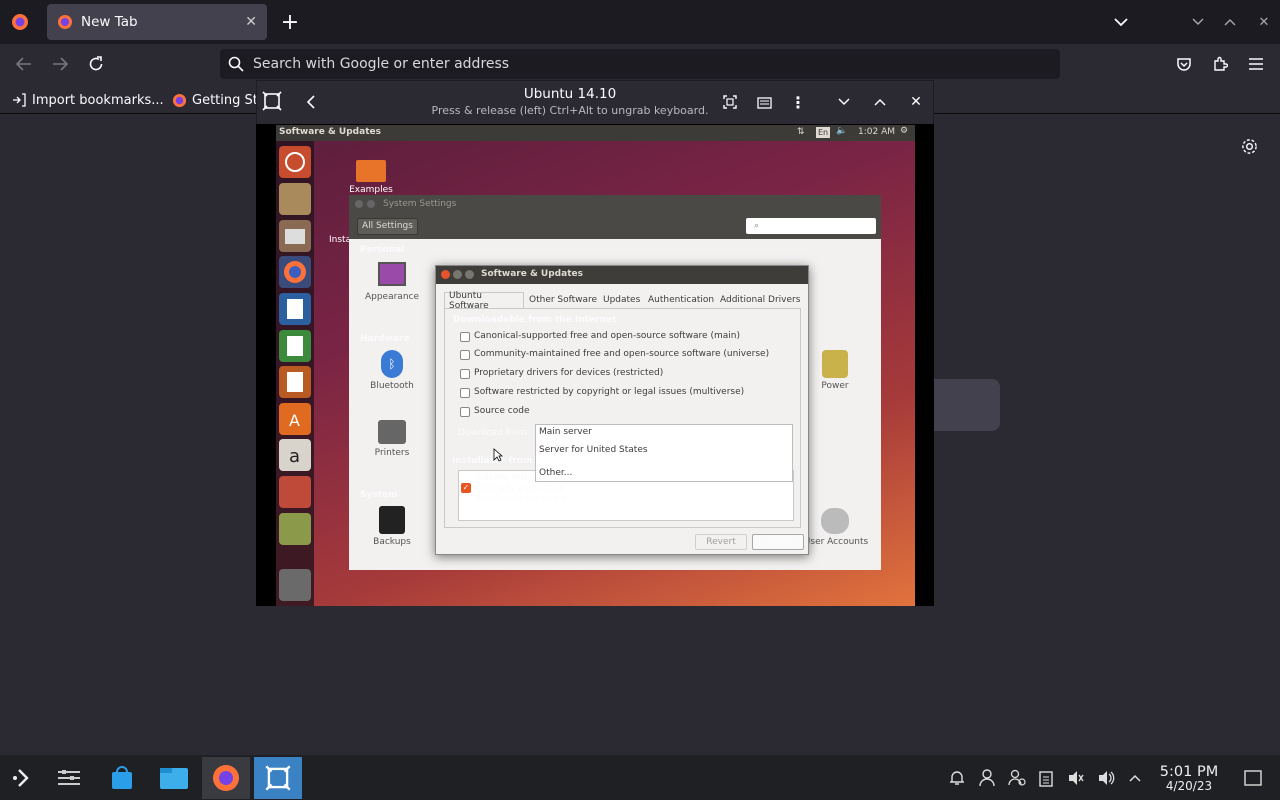 The image size is (1280, 800). Describe the element at coordinates (392, 364) in the screenshot. I see `bluetooth-icon: ᛒ` at that location.